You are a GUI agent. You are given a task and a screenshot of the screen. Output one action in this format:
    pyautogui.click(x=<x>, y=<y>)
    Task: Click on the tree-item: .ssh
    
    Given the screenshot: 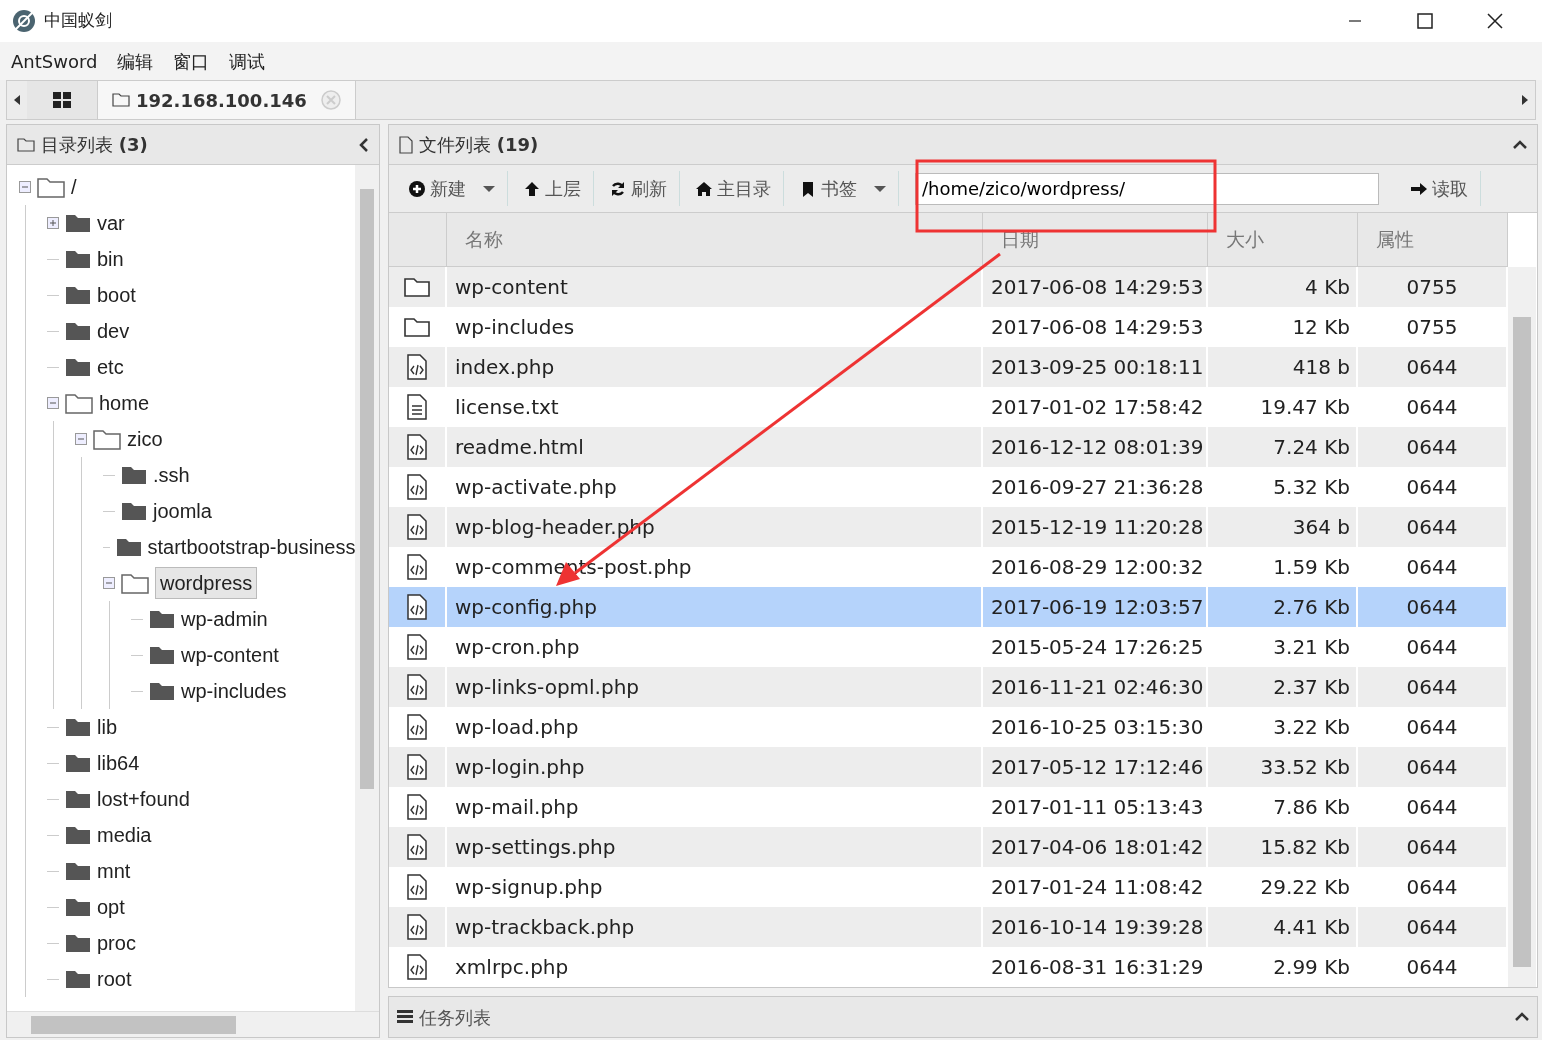 What is the action you would take?
    pyautogui.click(x=171, y=475)
    